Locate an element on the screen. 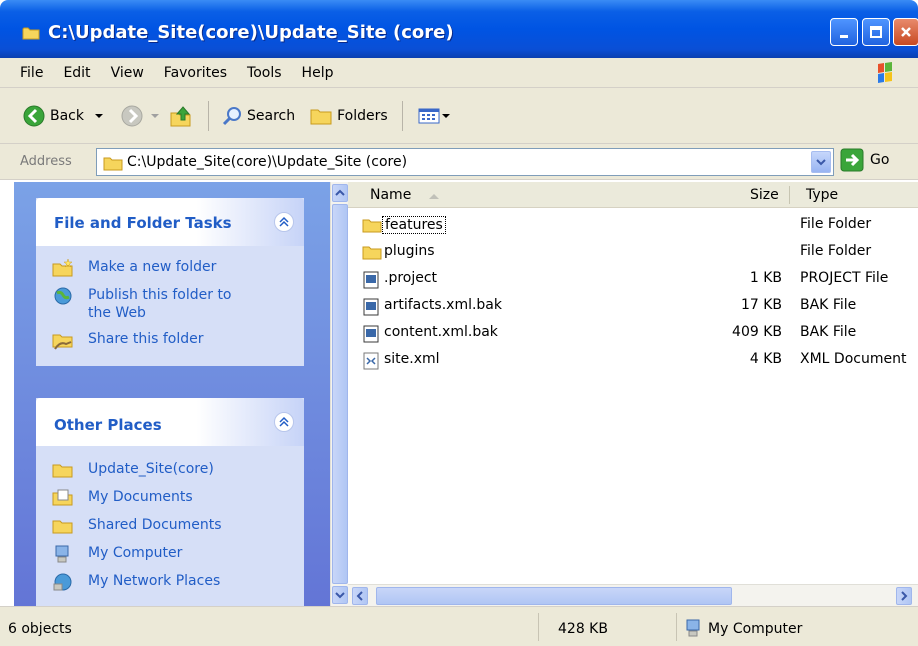  task-label: Make a new folder is located at coordinates (152, 267).